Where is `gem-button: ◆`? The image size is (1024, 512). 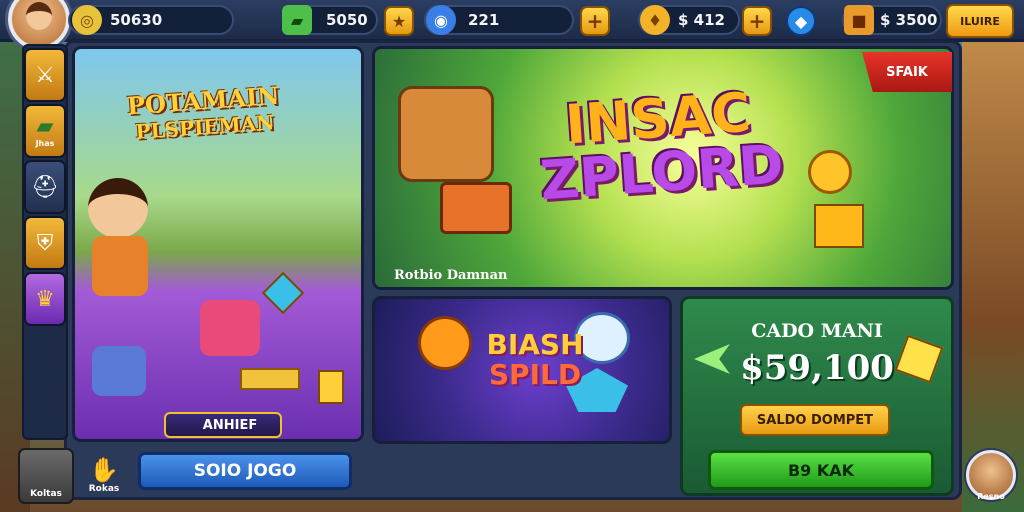
gem-button: ◆ is located at coordinates (801, 21).